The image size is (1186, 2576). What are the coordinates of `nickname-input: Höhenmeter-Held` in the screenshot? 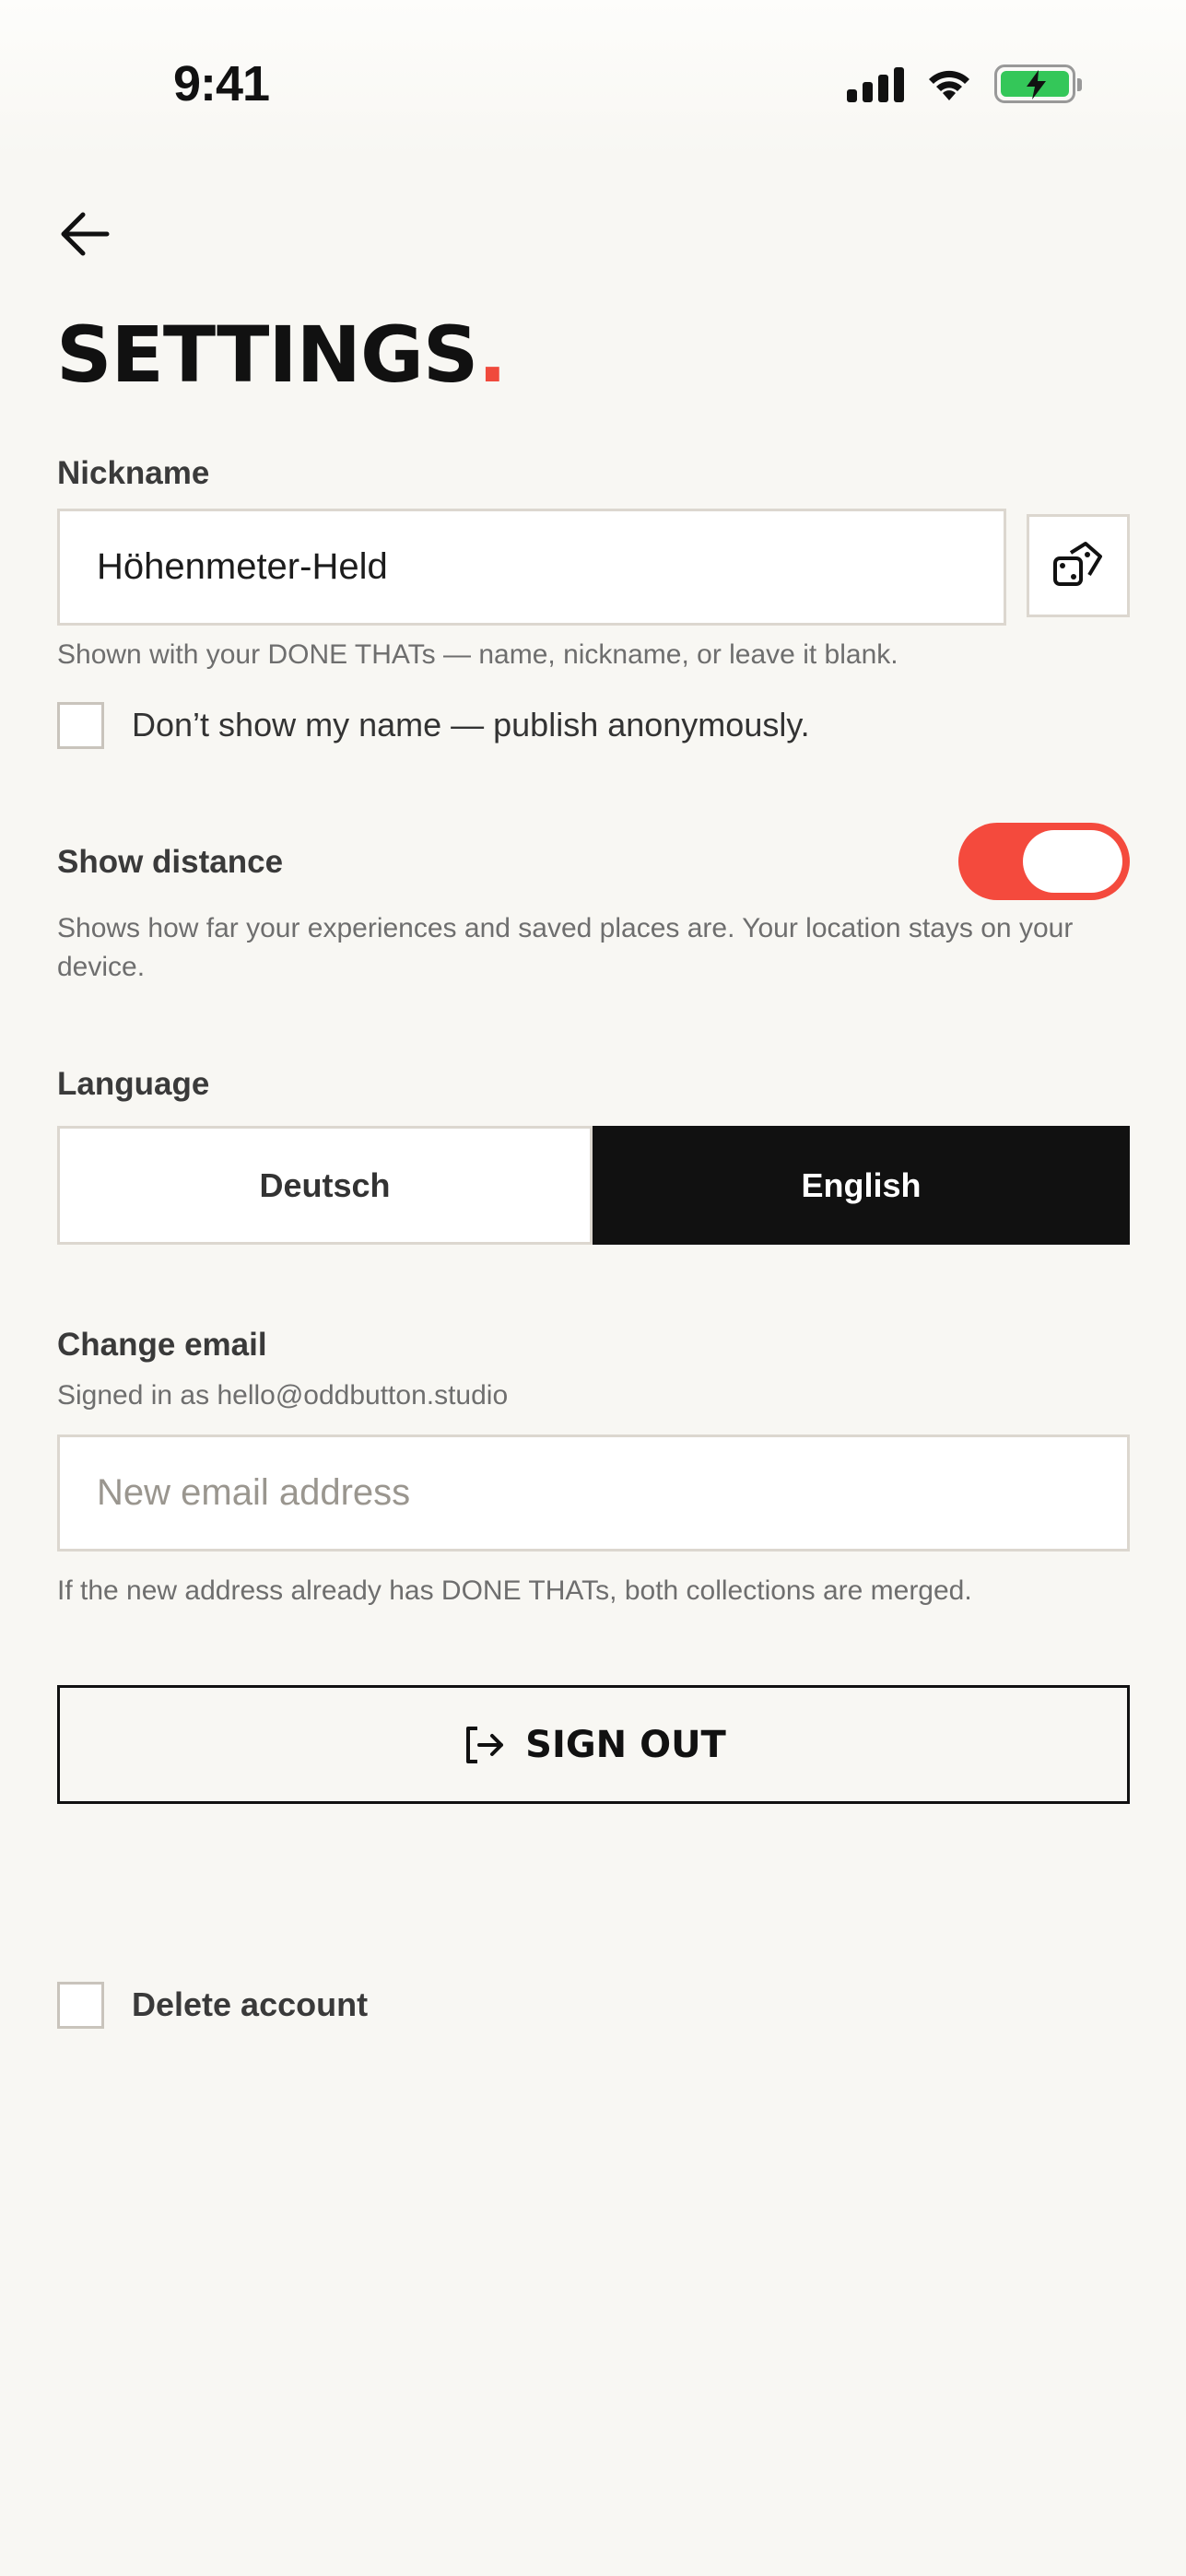 It's located at (531, 567).